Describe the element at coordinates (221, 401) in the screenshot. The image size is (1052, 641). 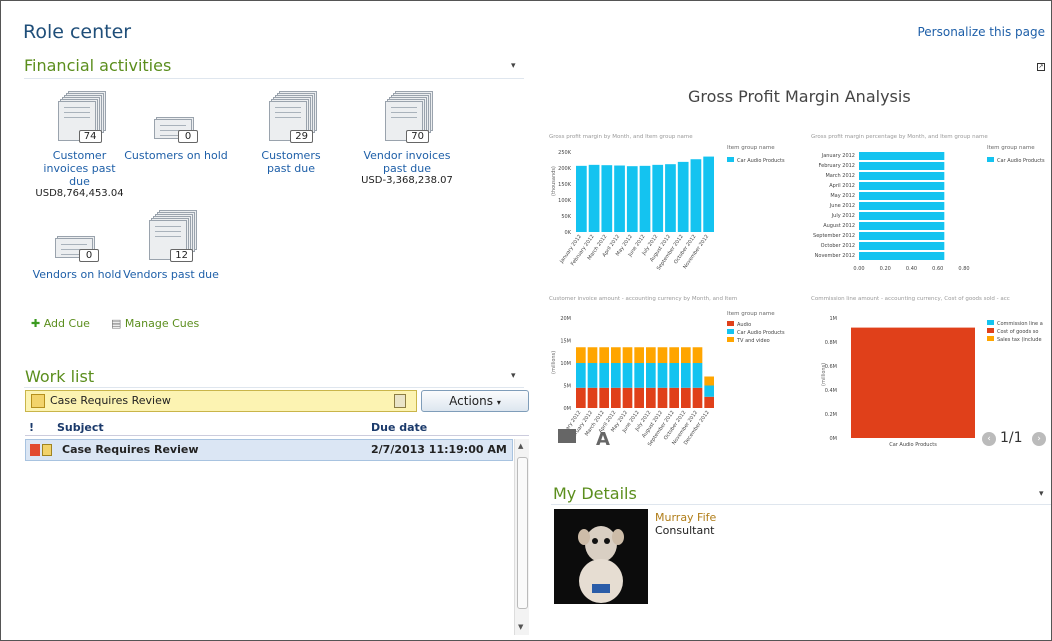
I see `worklist-filter: Case Requires Review` at that location.